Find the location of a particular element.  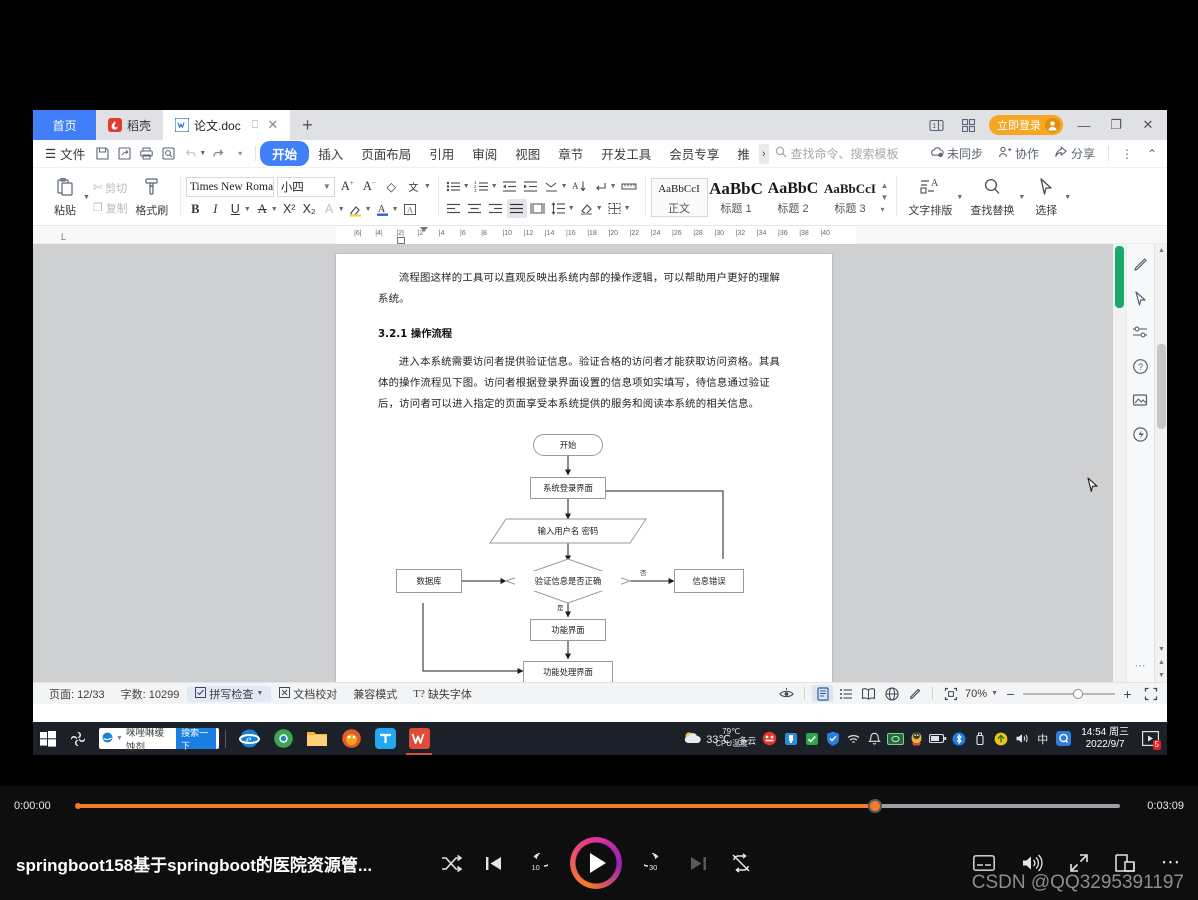

scroll-down-icon: ▼ is located at coordinates (1161, 649).